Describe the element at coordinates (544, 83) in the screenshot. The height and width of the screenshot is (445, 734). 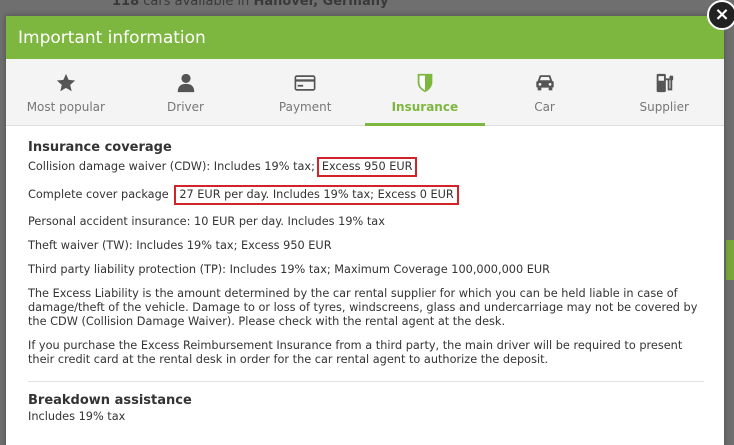
I see `car-icon` at that location.